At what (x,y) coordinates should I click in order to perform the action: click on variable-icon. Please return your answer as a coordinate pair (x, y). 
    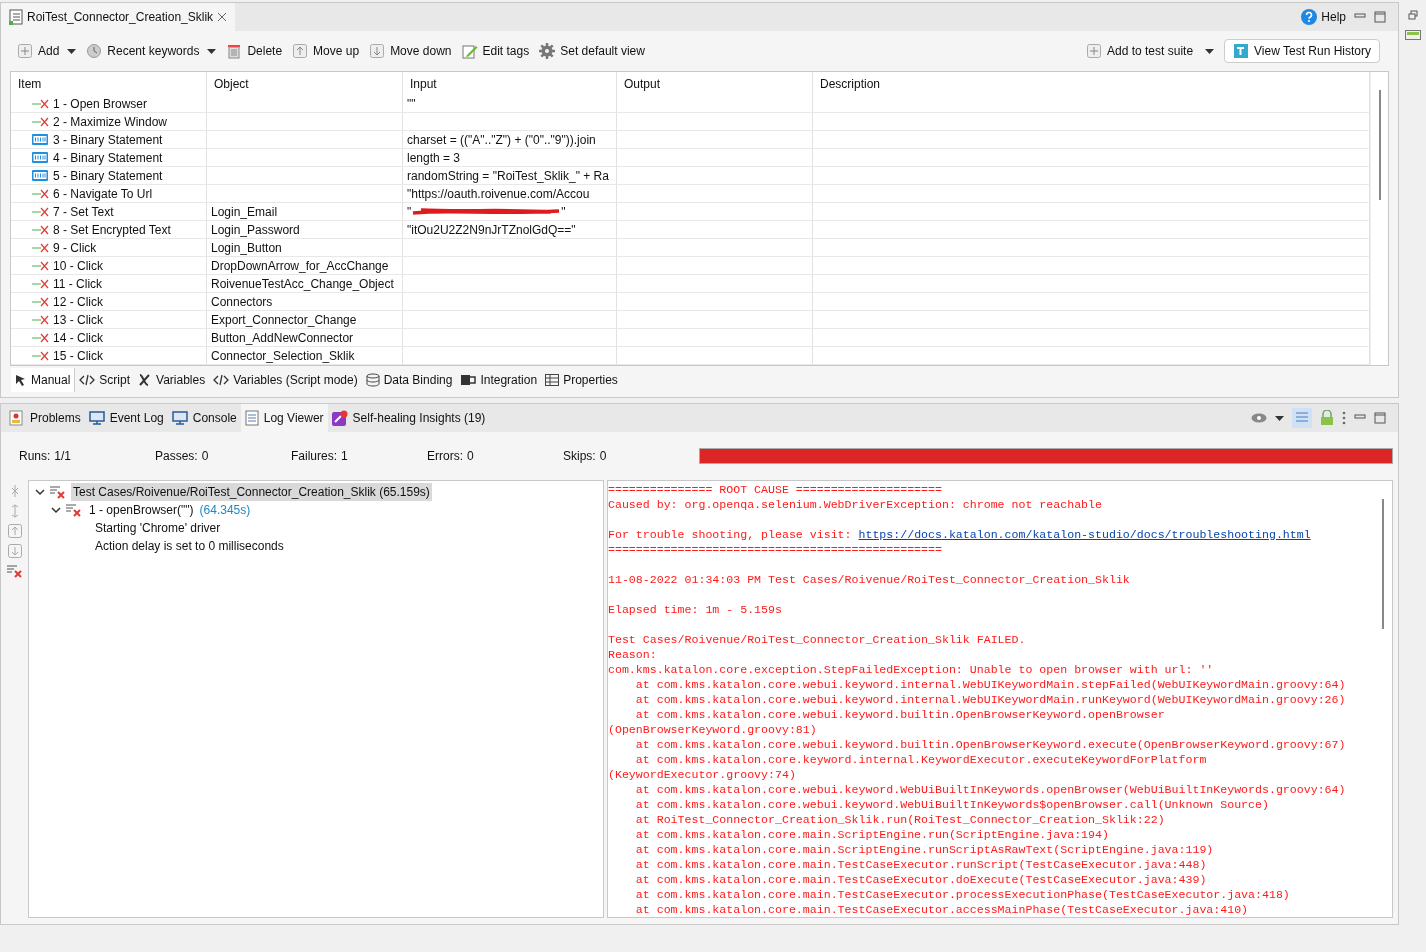
    Looking at the image, I should click on (145, 380).